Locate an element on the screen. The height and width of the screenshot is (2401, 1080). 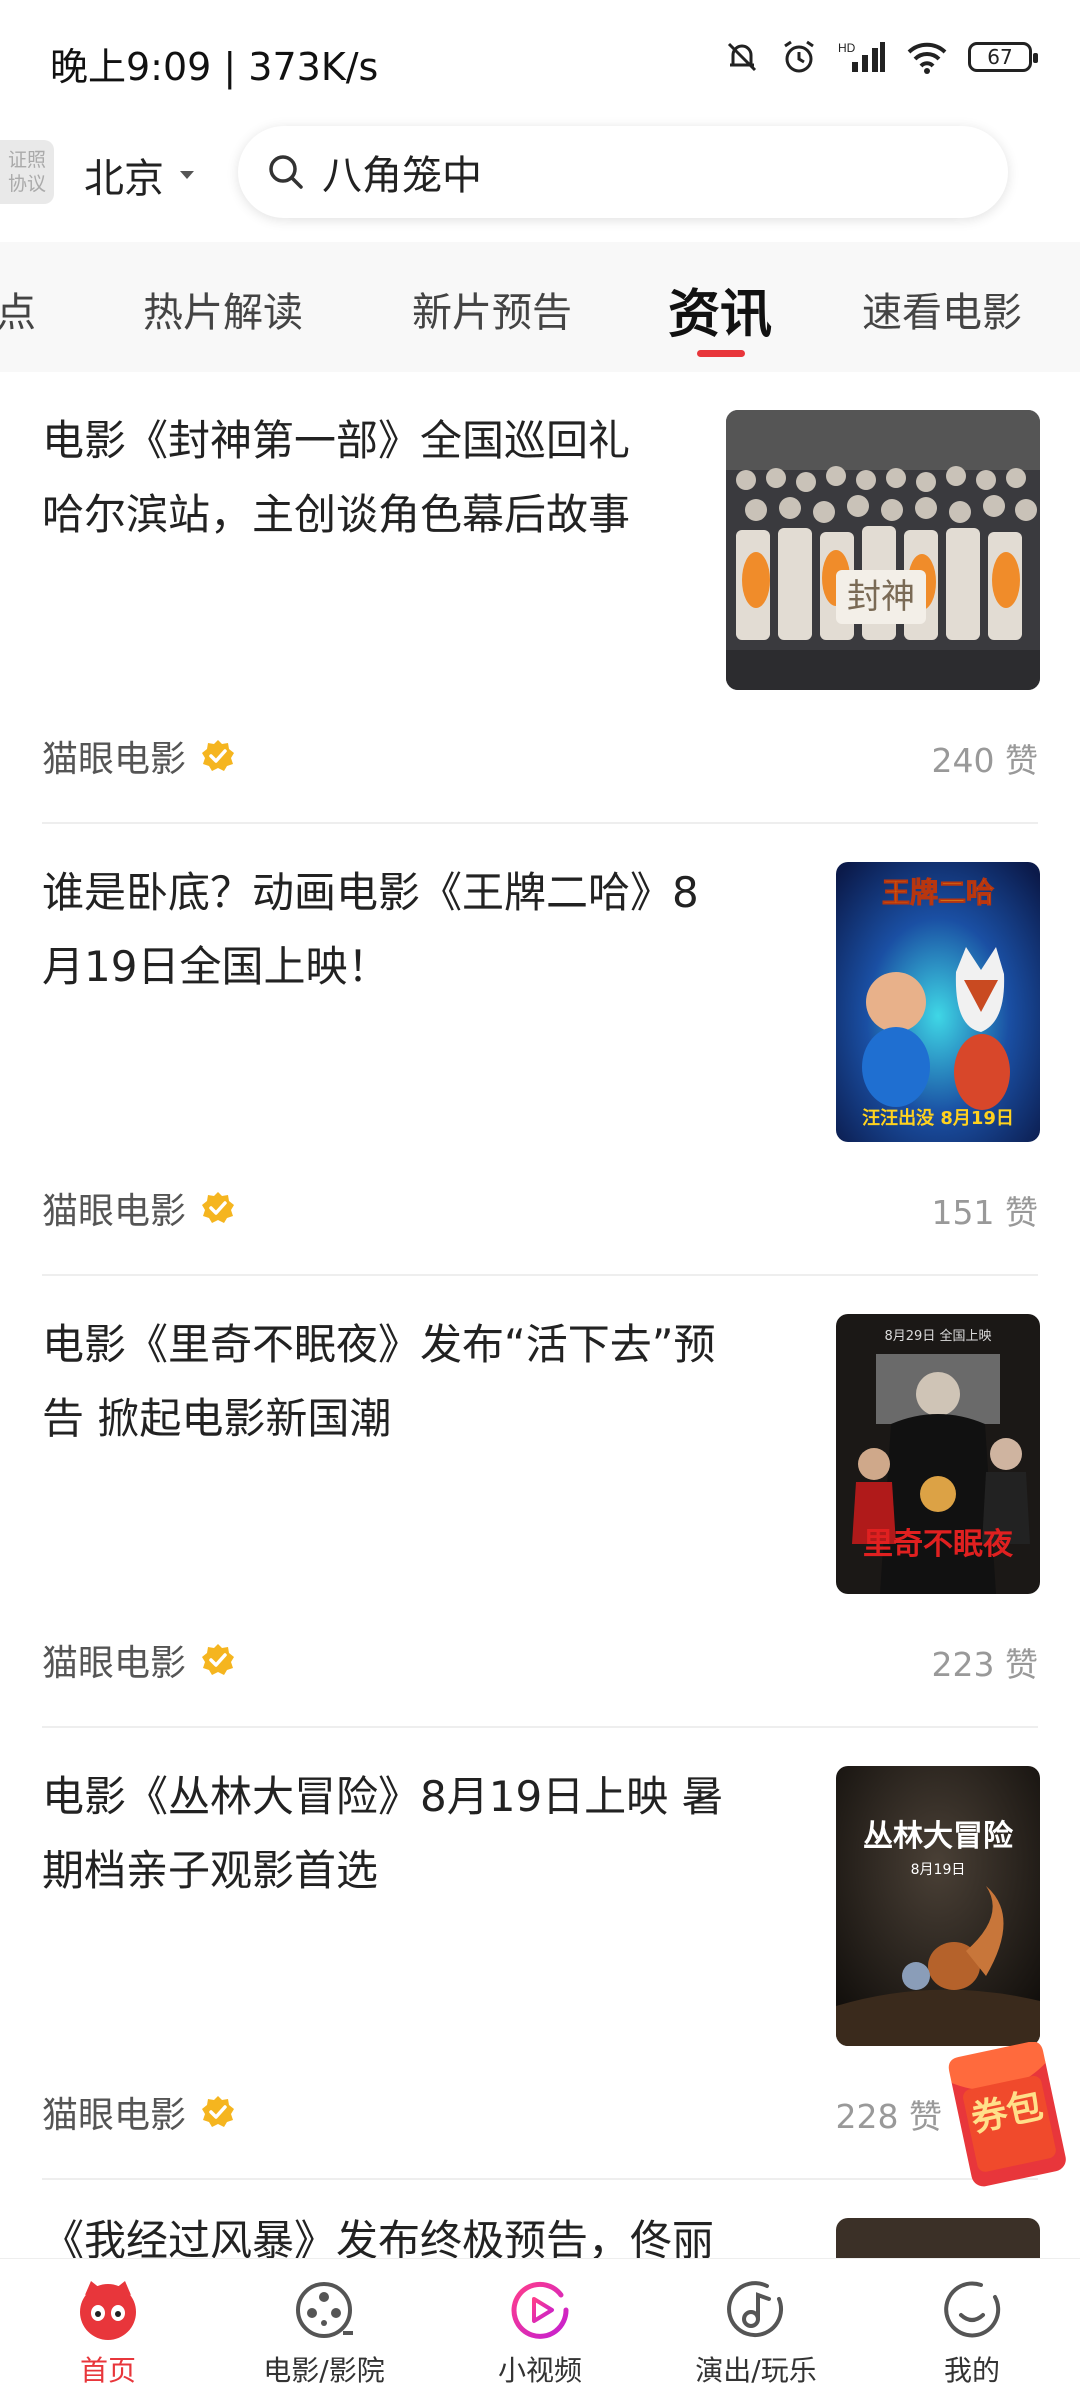
thumbnail-title: 王牌二哈 is located at coordinates (938, 892).